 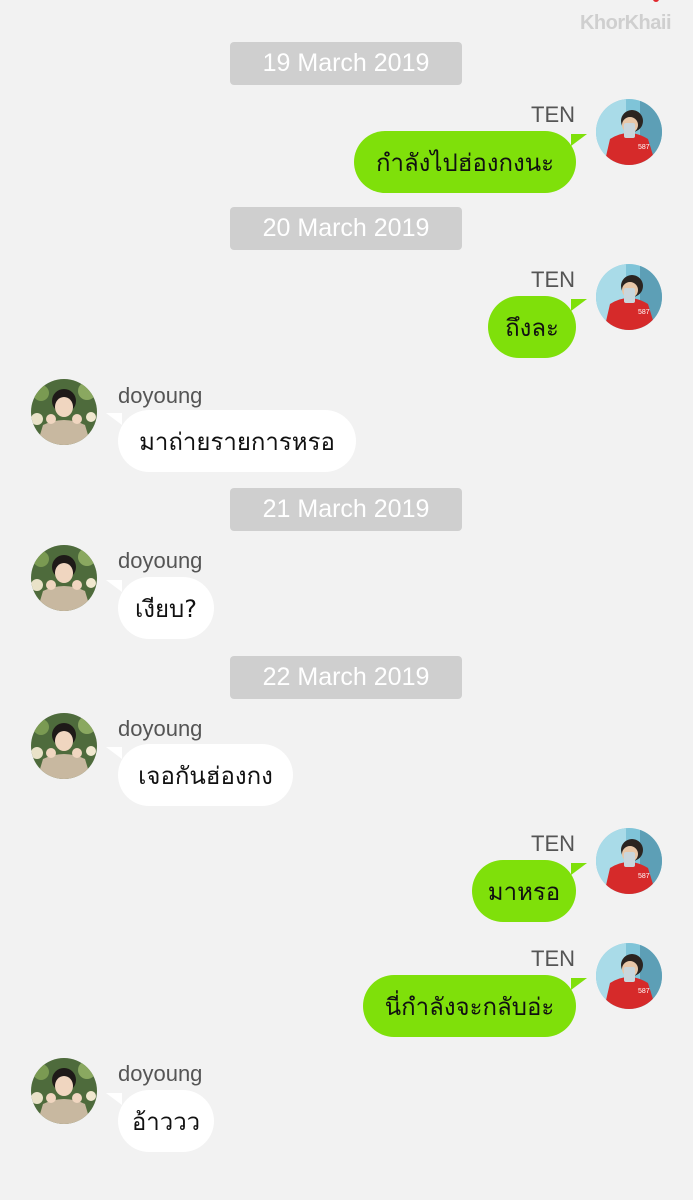 What do you see at coordinates (166, 608) in the screenshot?
I see `message-bubble-incoming: เงียบ?` at bounding box center [166, 608].